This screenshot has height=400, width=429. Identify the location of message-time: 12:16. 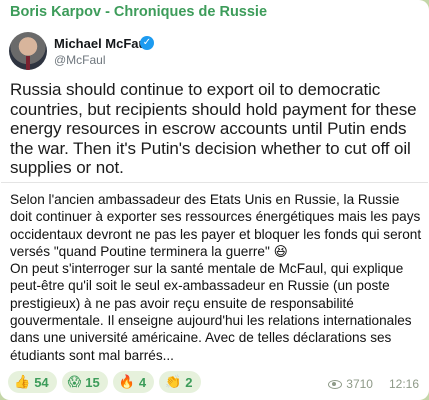
(403, 384).